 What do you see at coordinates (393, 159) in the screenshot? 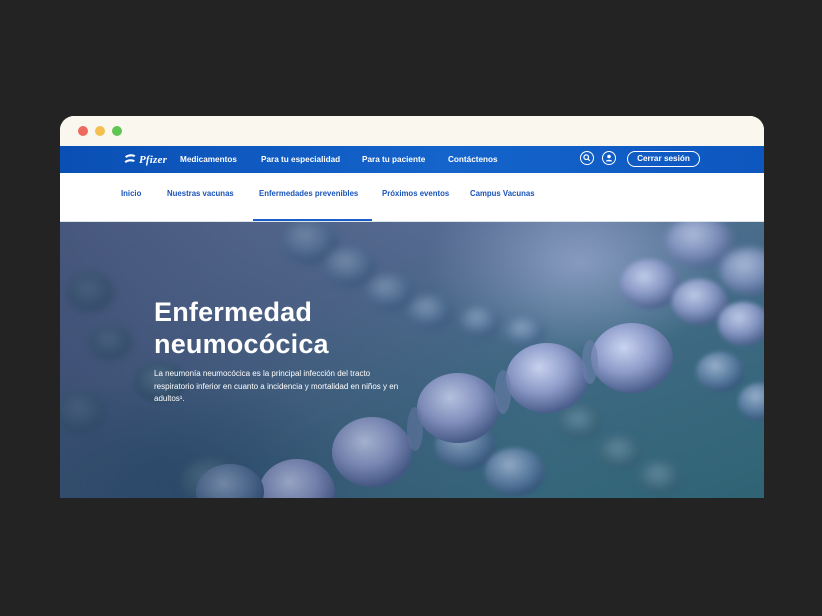
I see `nav-para-tu-paciente: Para tu paciente` at bounding box center [393, 159].